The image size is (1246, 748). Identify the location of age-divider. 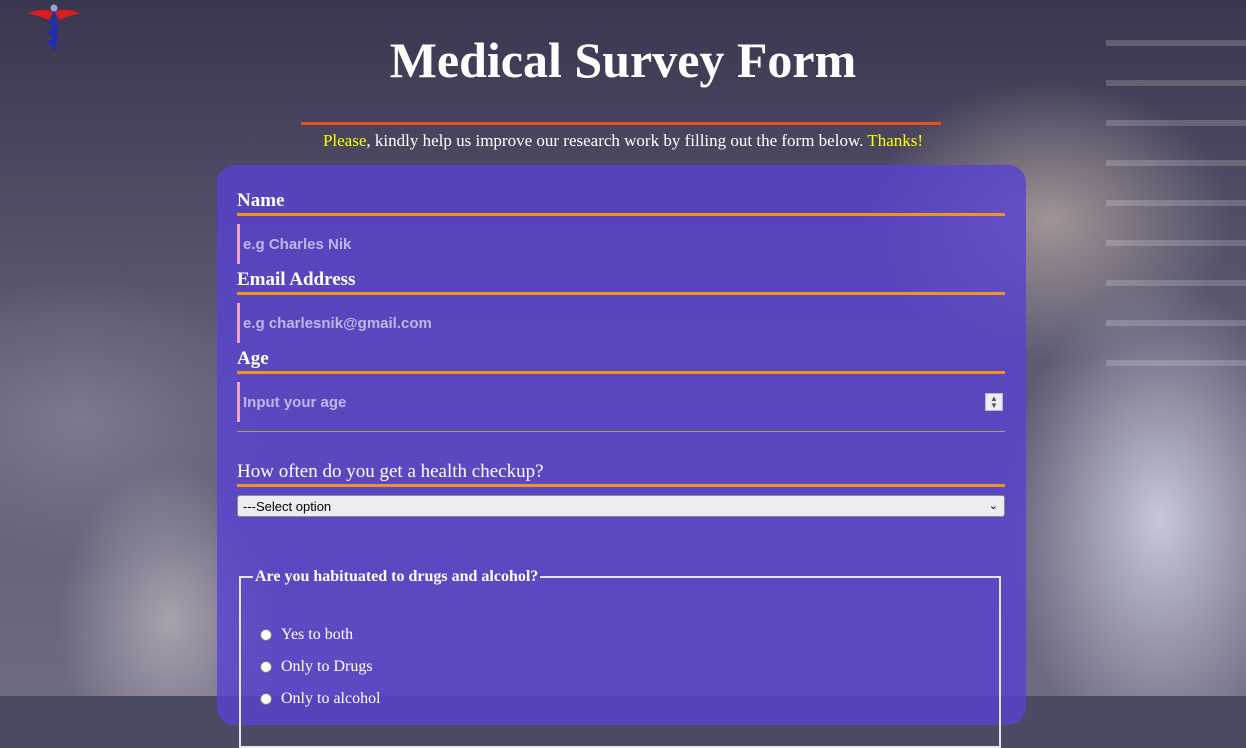
(621, 431).